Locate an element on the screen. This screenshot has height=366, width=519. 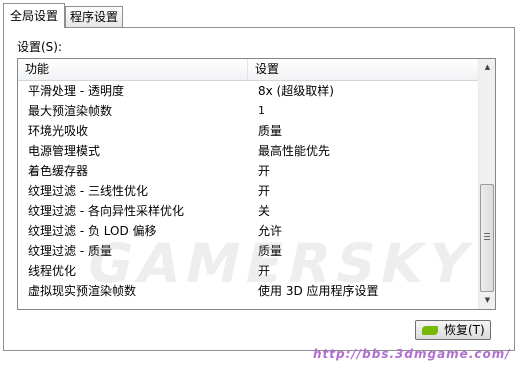
feature-name: 电源管理模式 is located at coordinates (64, 151).